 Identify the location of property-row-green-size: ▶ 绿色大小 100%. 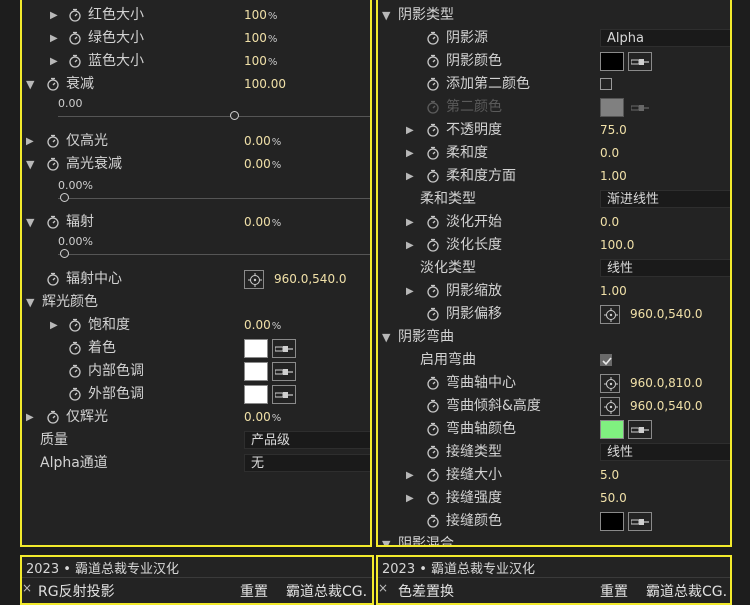
(196, 38).